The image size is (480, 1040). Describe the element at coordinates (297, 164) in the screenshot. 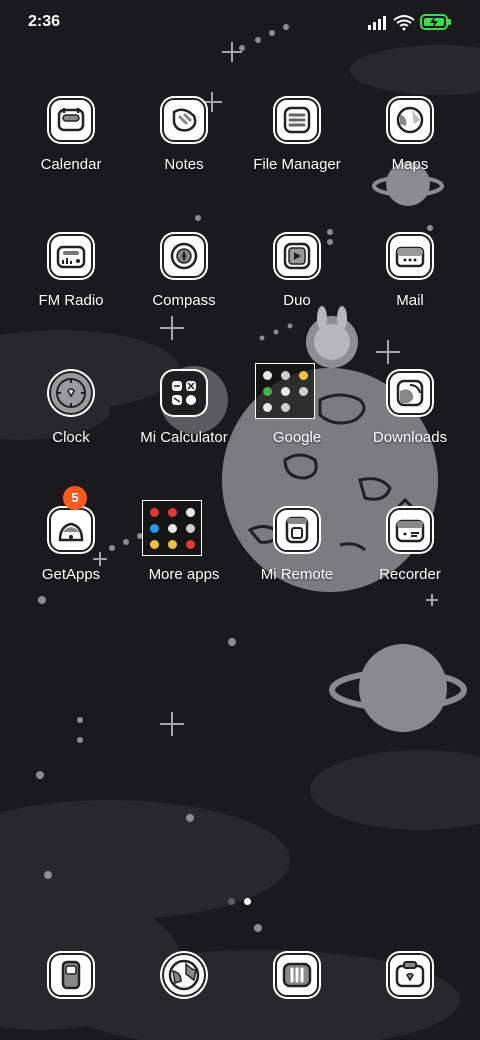

I see `app-label: File Manager` at that location.